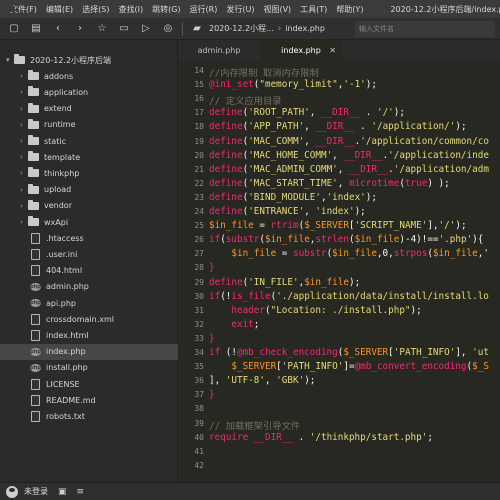 The image size is (500, 500). What do you see at coordinates (256, 324) in the screenshot?
I see `code-token: ;` at bounding box center [256, 324].